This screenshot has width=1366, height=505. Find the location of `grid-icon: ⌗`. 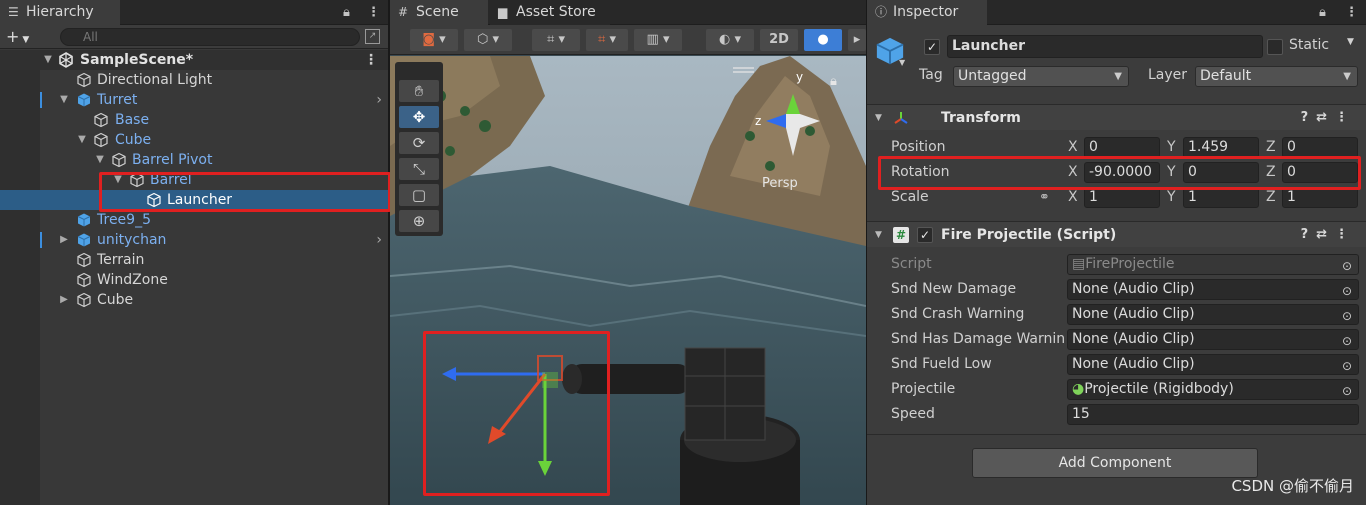

grid-icon: ⌗ is located at coordinates (602, 39).